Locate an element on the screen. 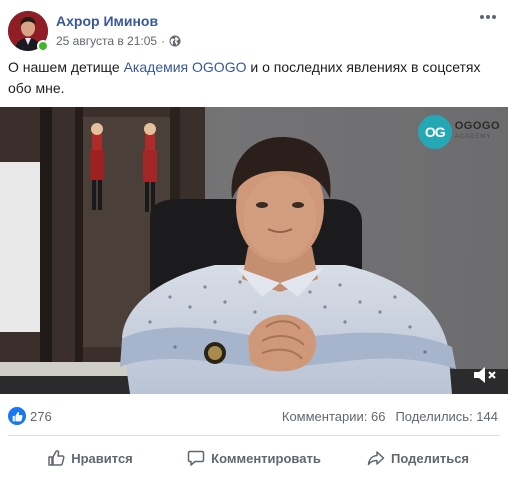 The image size is (508, 479). action-bar: Нравится Комментировать Поделиться is located at coordinates (254, 458).